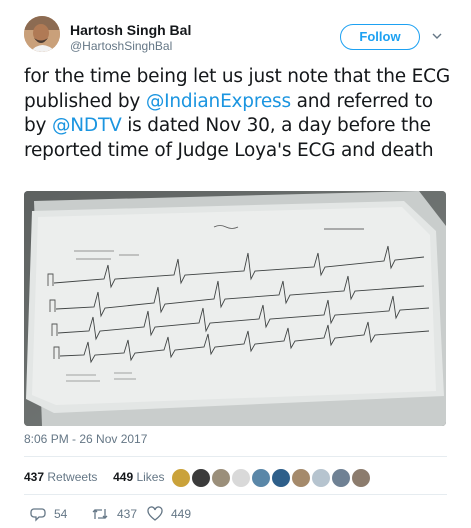 This screenshot has width=471, height=528. I want to click on retweet-button: 437, so click(114, 514).